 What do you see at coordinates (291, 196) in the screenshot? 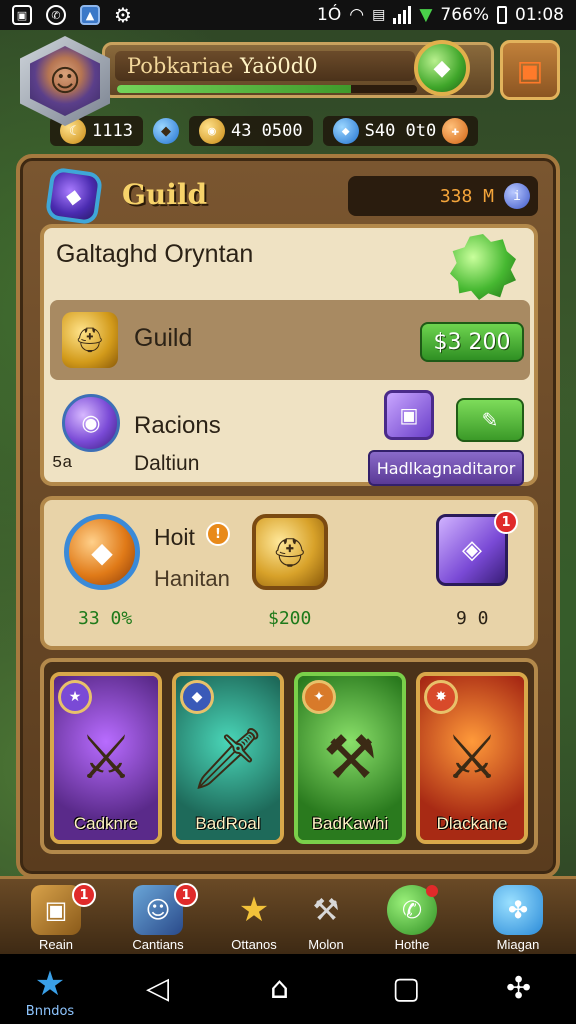
I see `guild-title-row: ◆ Guild 338 M i` at bounding box center [291, 196].